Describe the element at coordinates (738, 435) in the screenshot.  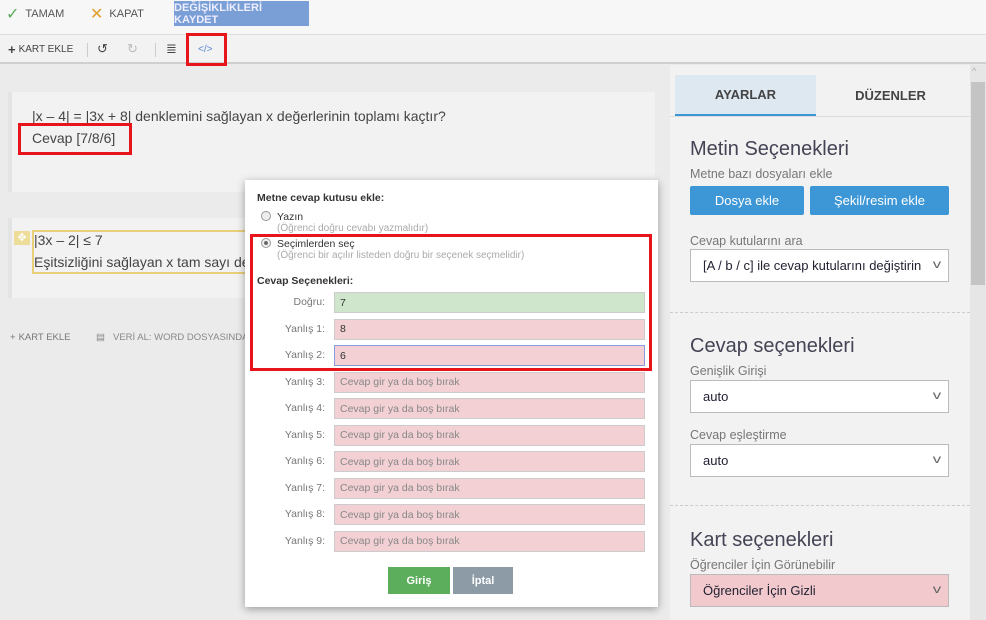
I see `match-label: Cevap eşleştirme` at that location.